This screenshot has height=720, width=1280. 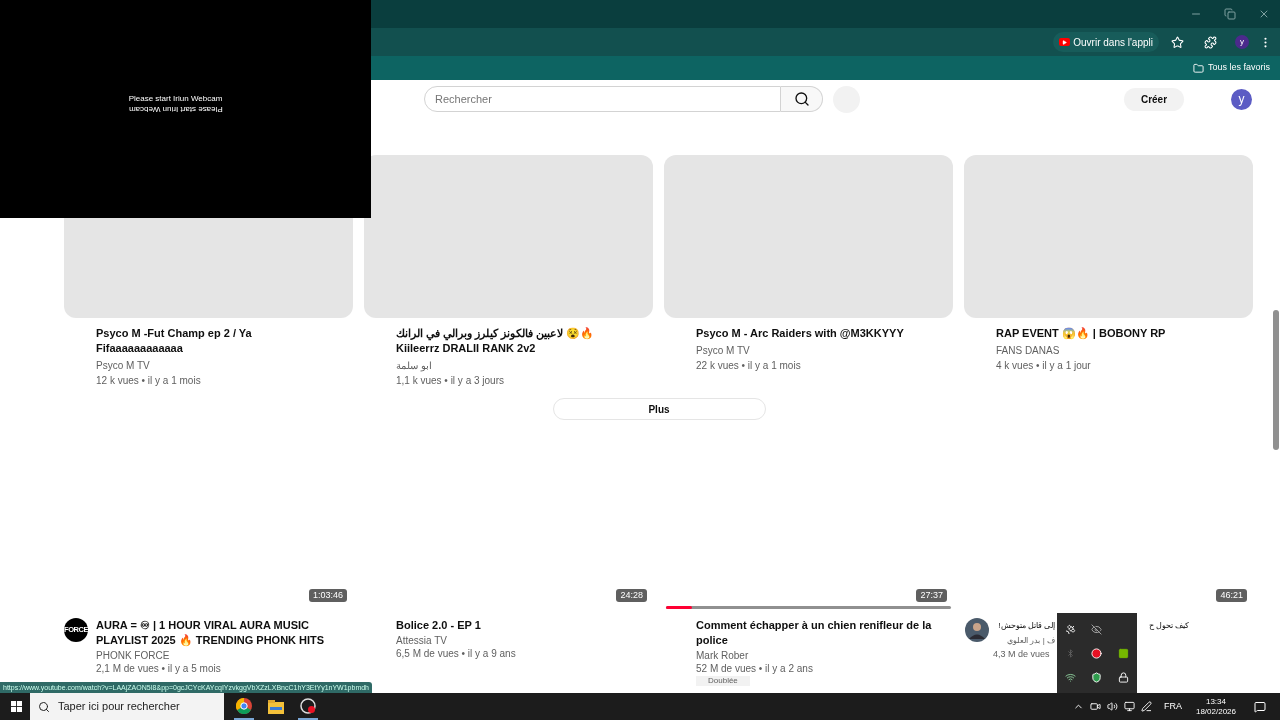 I want to click on extensions-icon, so click(x=1210, y=42).